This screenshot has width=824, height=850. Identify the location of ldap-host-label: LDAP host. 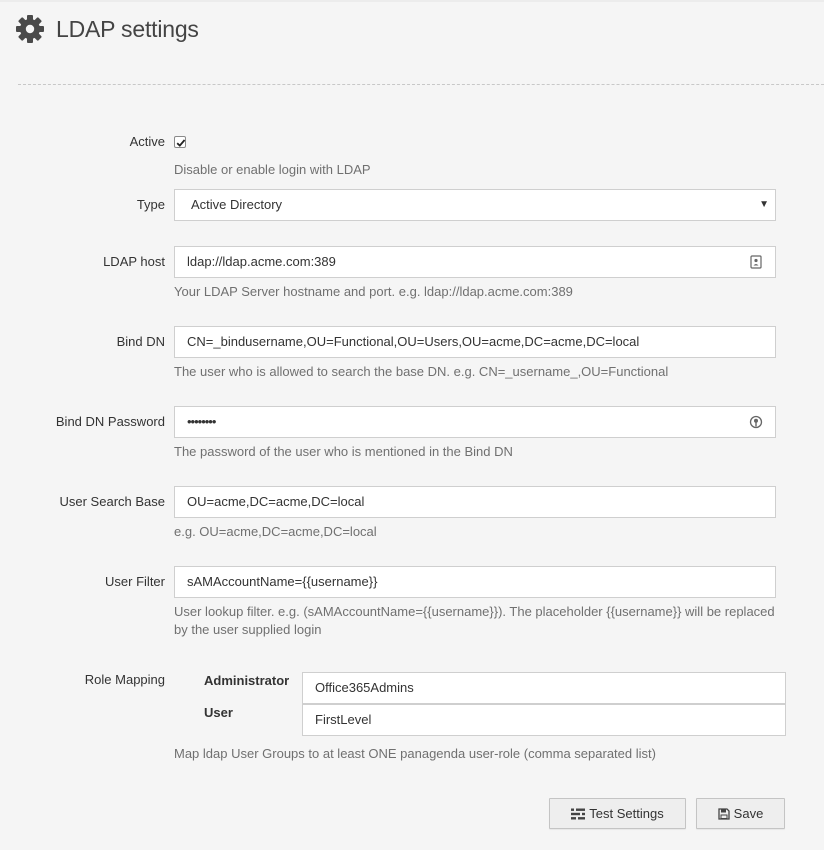
(134, 261).